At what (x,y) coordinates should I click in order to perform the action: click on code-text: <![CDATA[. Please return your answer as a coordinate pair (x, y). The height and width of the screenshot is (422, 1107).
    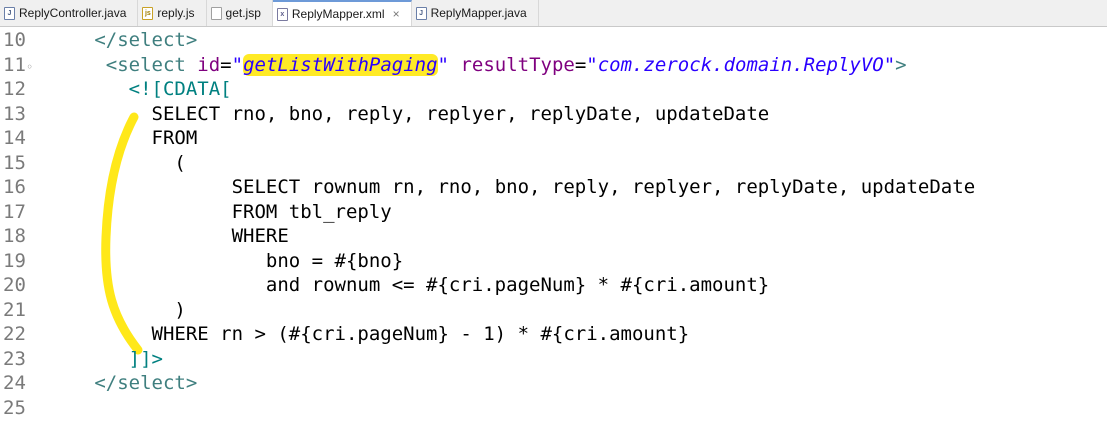
    Looking at the image, I should click on (146, 89).